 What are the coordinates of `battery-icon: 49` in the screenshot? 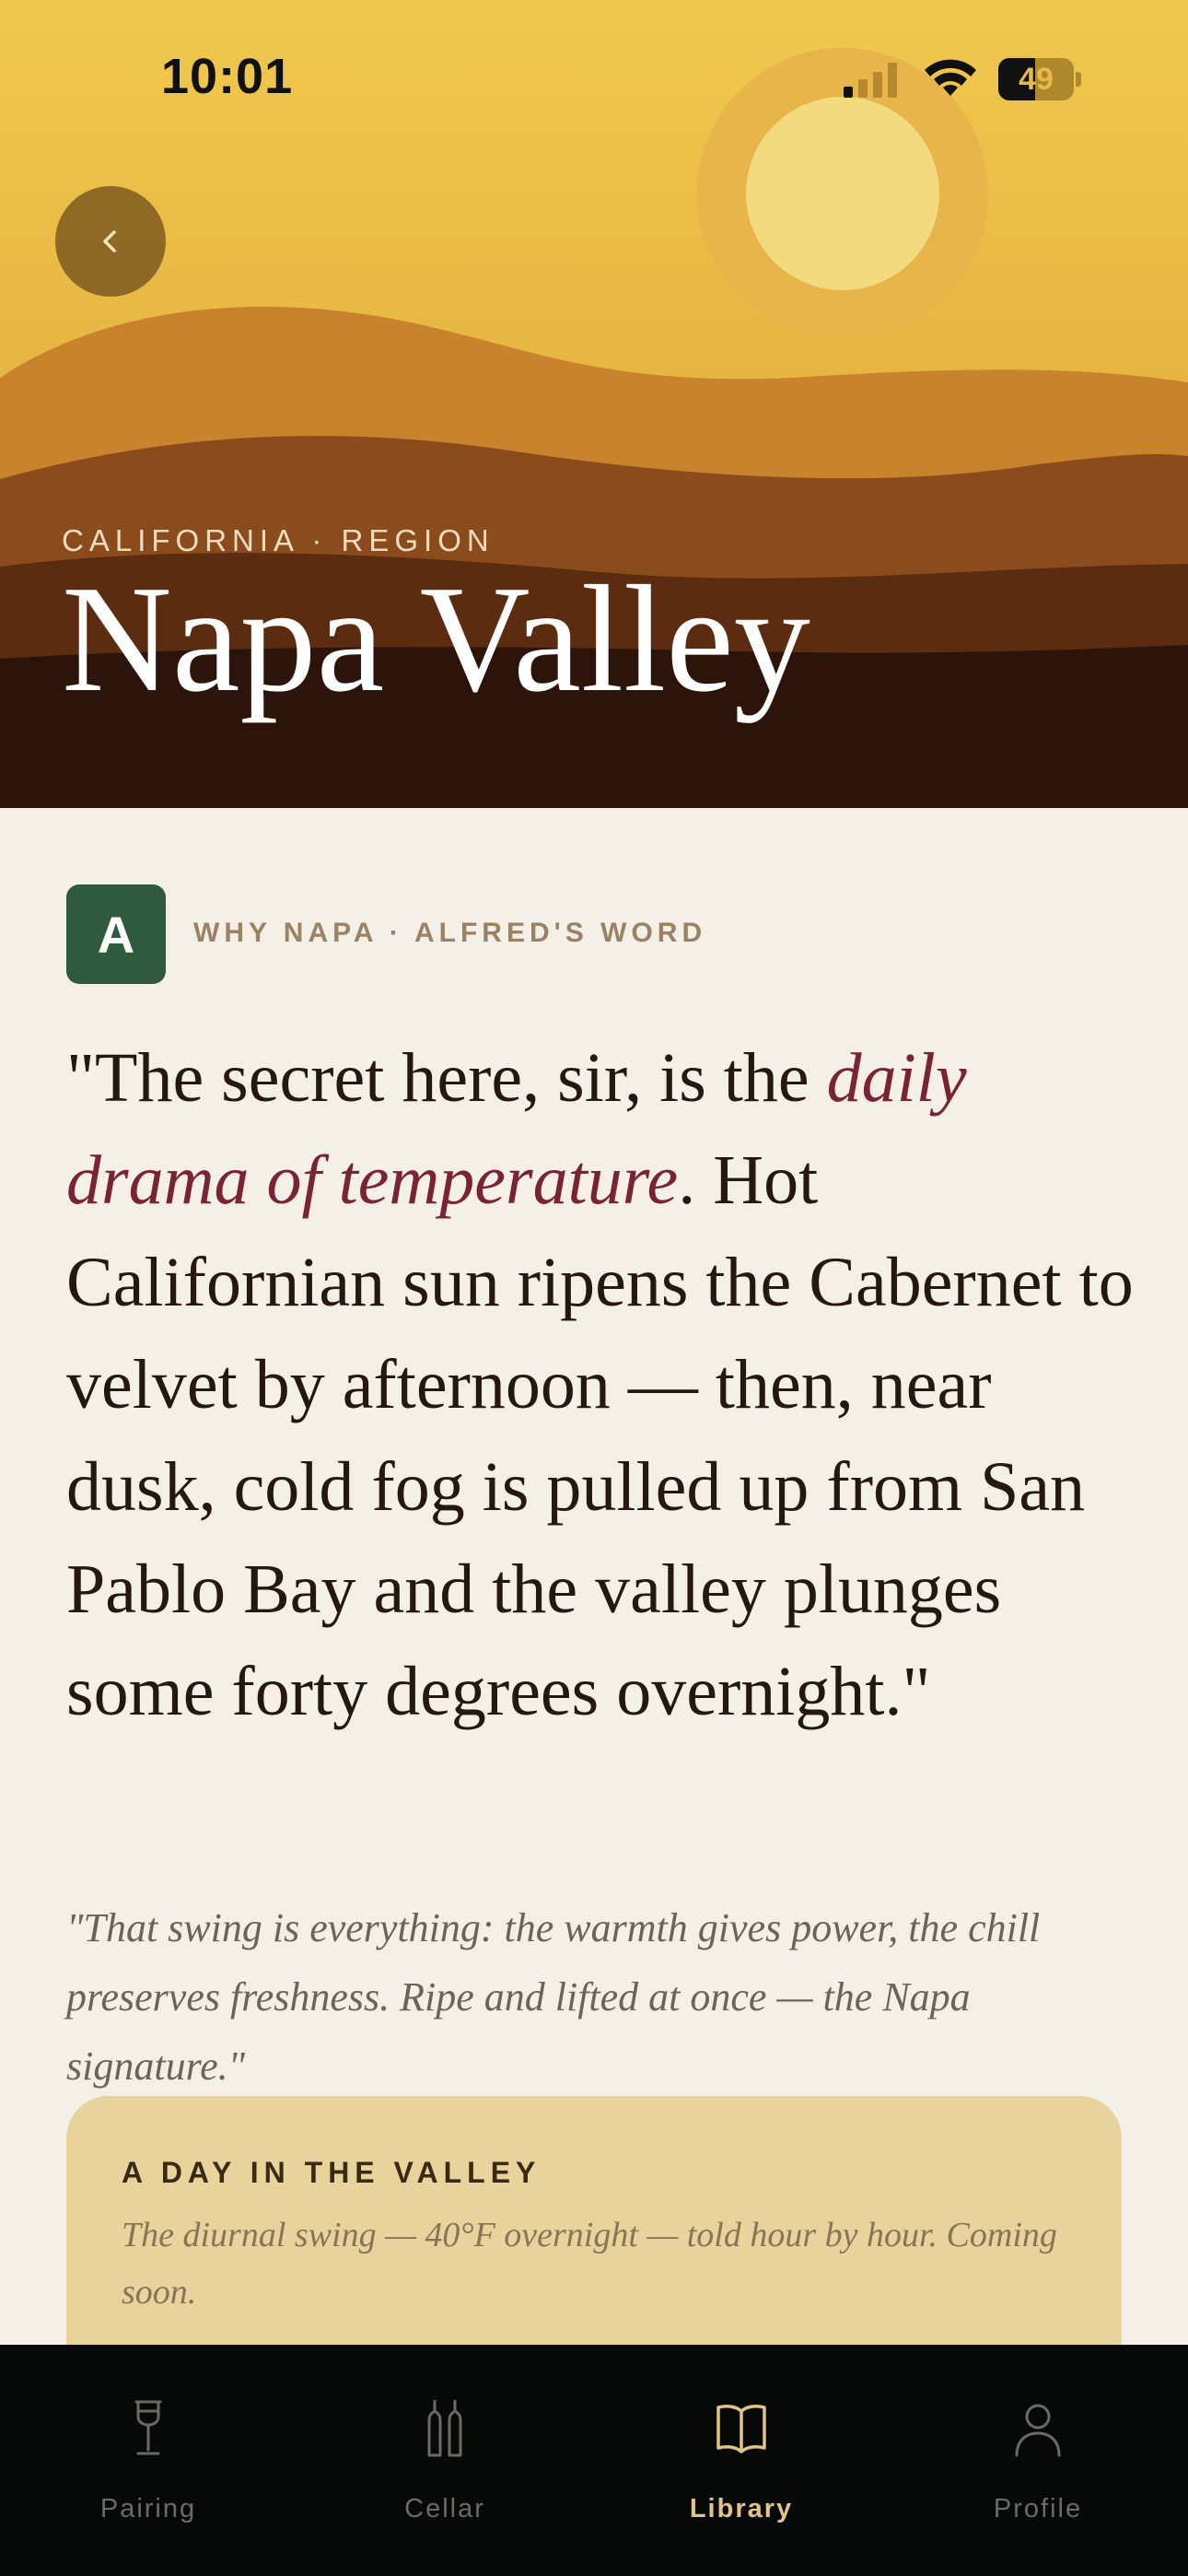 It's located at (1039, 79).